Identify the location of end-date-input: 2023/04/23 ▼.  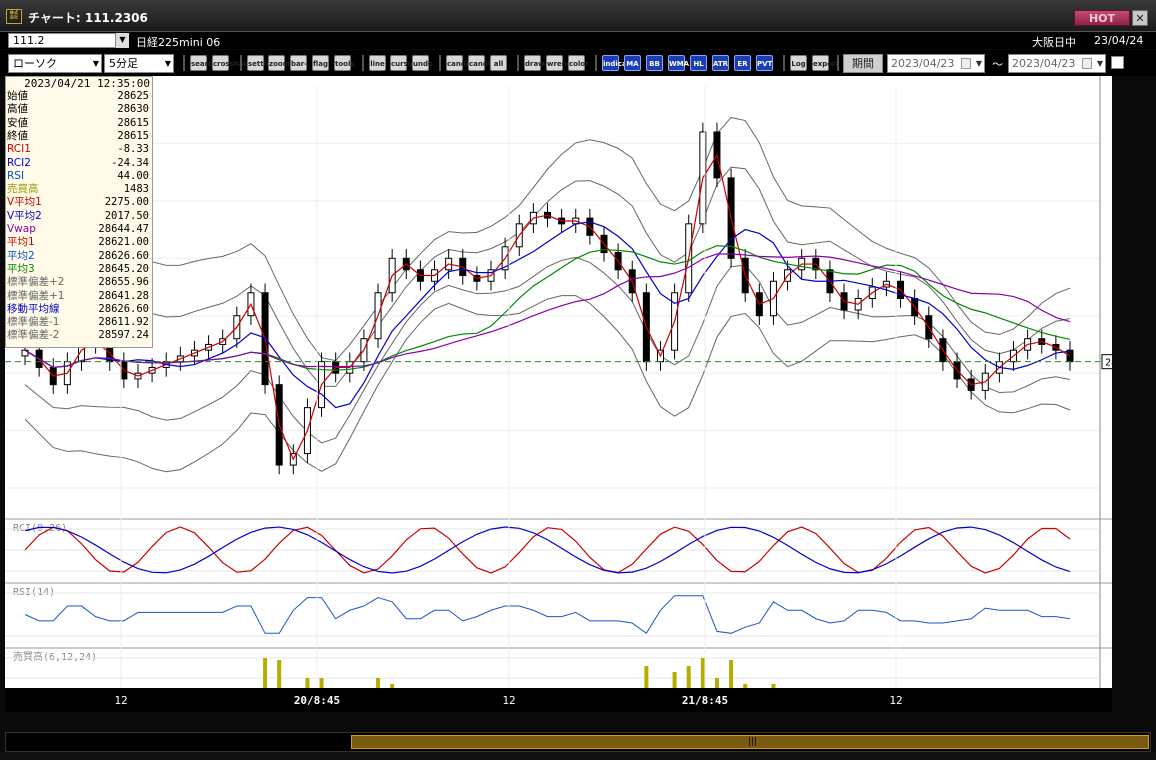
(1057, 63).